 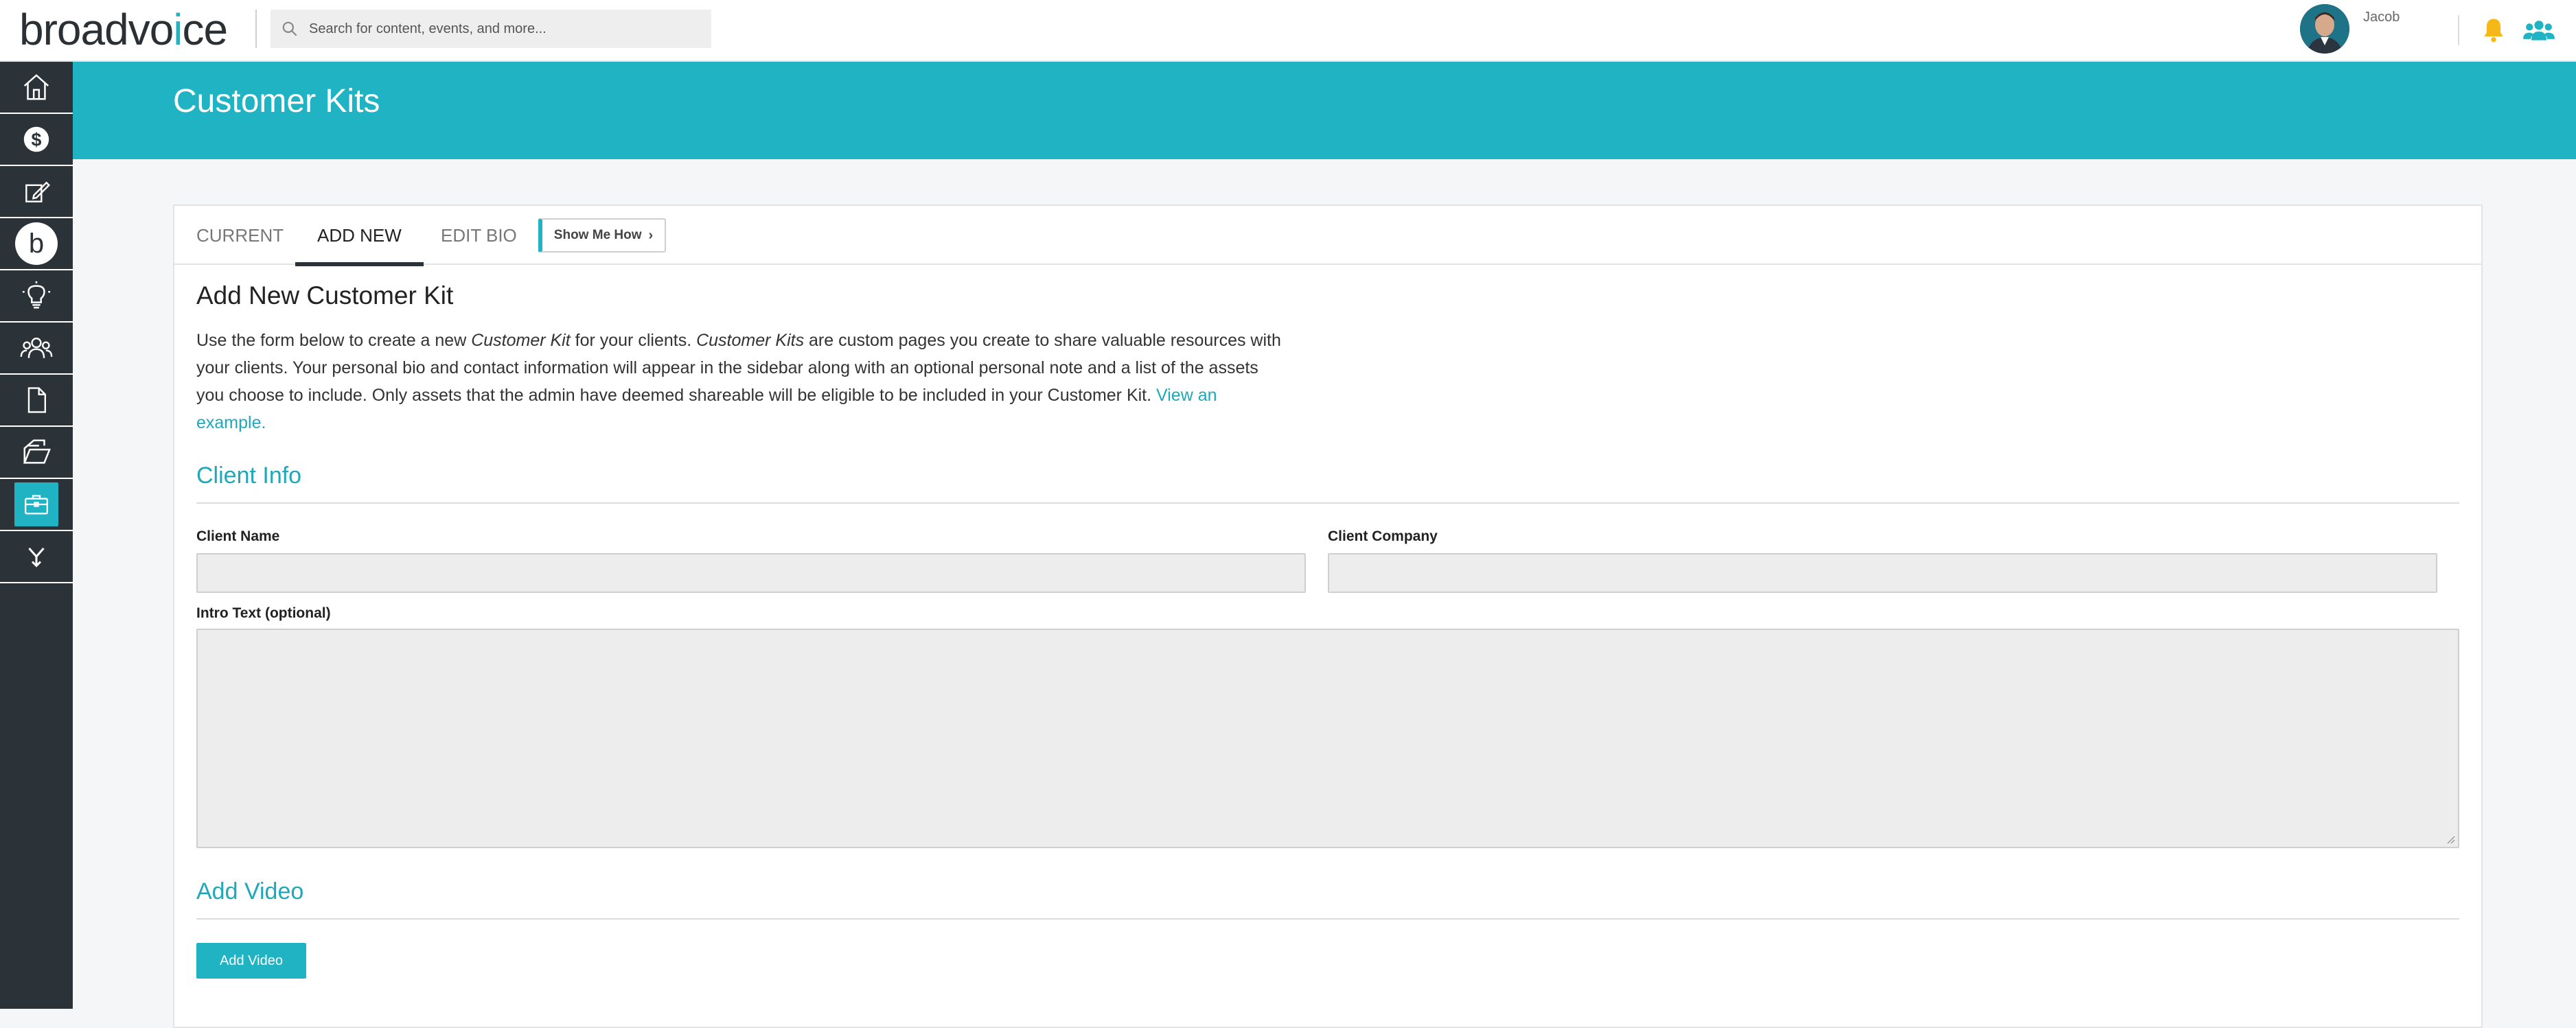 I want to click on intro-part-2: for your clients., so click(x=633, y=340).